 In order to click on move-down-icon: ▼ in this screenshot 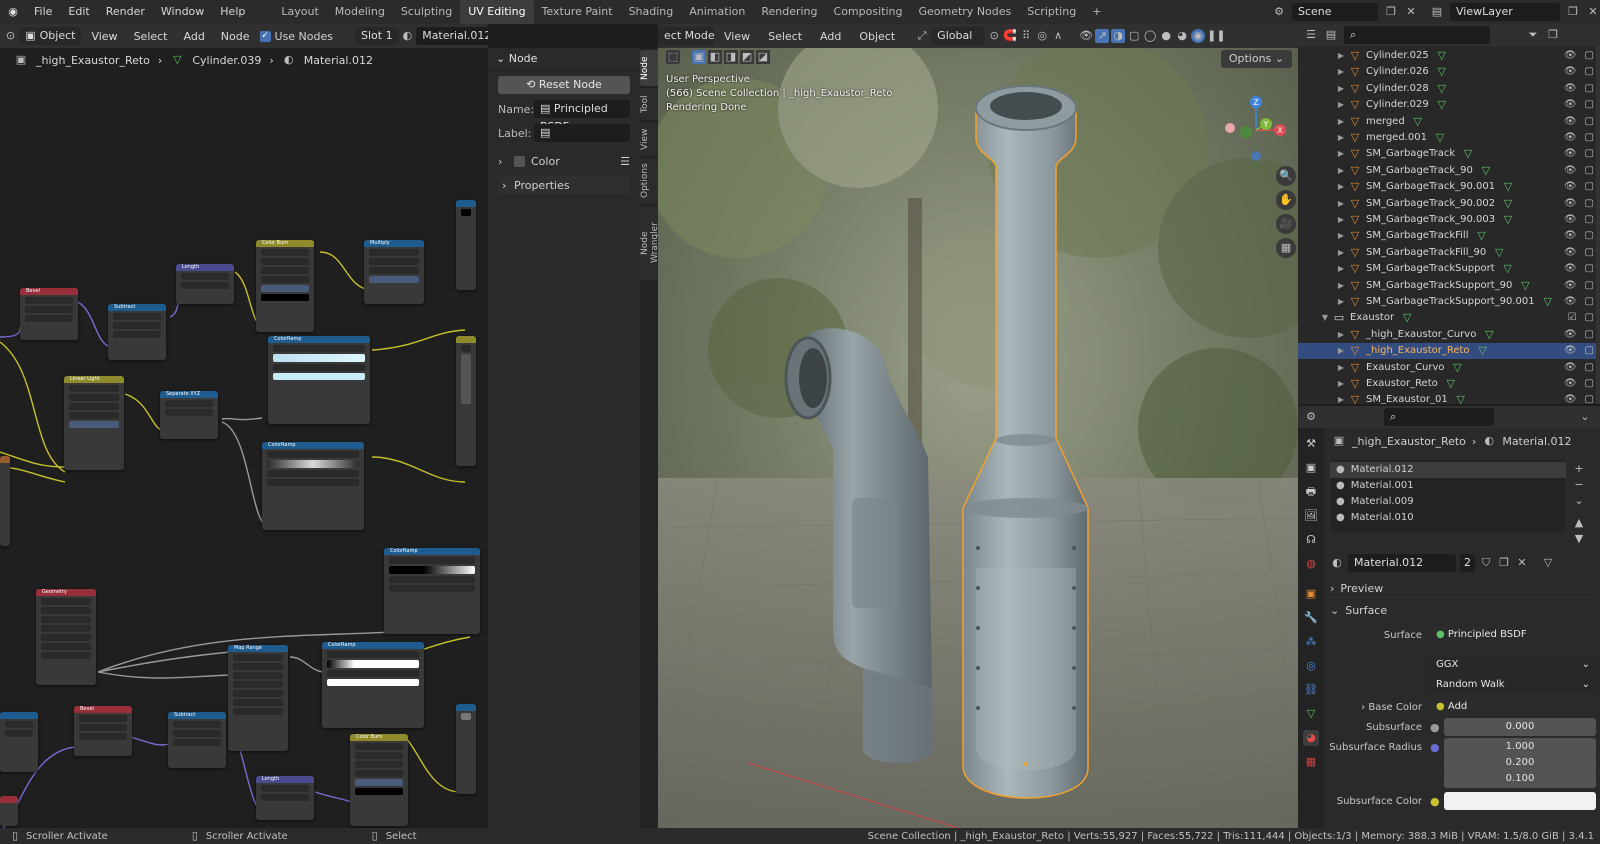, I will do `click(1579, 539)`.